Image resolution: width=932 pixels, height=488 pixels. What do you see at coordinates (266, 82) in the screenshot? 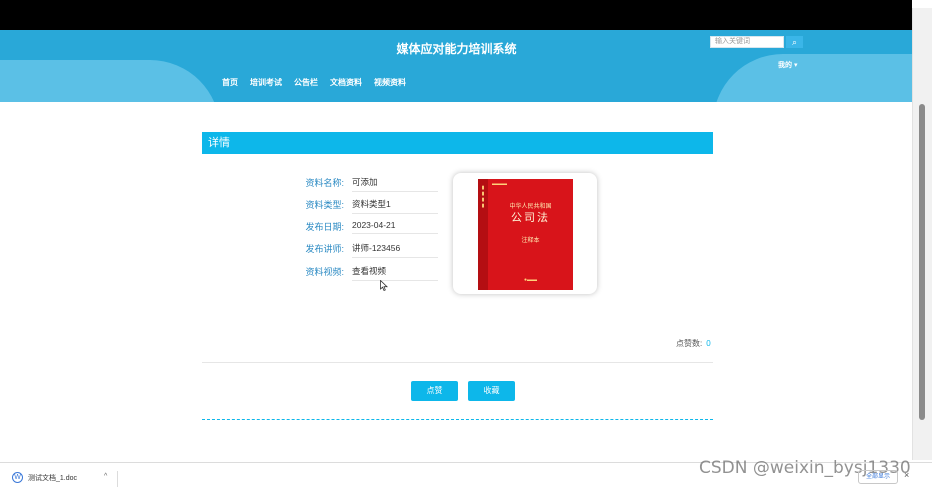
I see `nav-training-exam: 培训考试` at bounding box center [266, 82].